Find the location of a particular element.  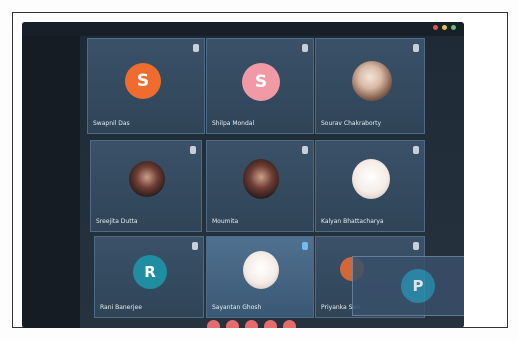

participant-tile: S Shilpa Mondal is located at coordinates (260, 86).